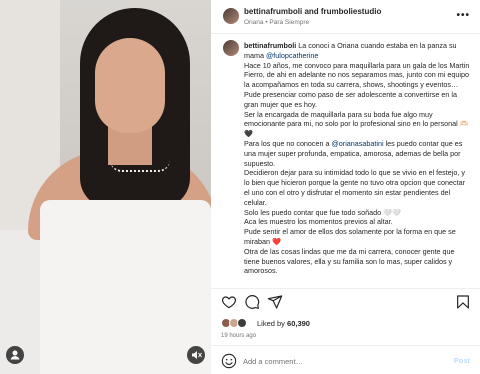 This screenshot has width=480, height=374. What do you see at coordinates (338, 361) in the screenshot?
I see `comment-input` at bounding box center [338, 361].